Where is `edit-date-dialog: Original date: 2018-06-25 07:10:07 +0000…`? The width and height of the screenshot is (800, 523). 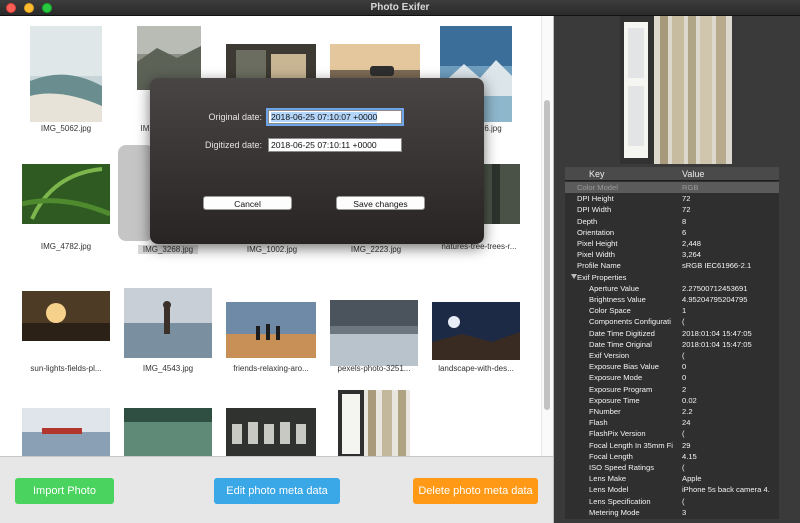 edit-date-dialog: Original date: 2018-06-25 07:10:07 +0000… is located at coordinates (317, 161).